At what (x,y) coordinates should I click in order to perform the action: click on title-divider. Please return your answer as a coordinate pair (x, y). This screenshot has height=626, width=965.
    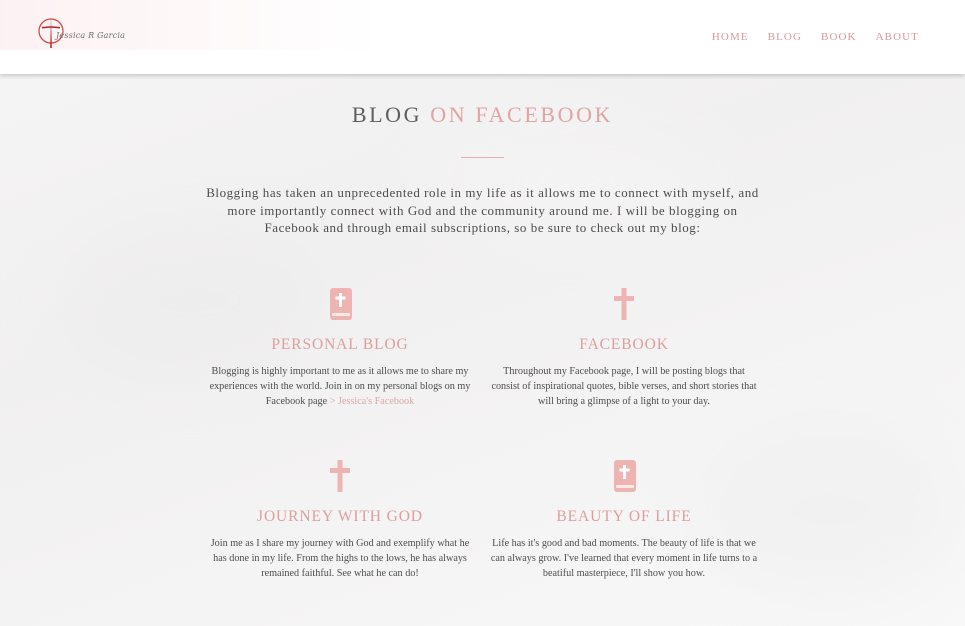
    Looking at the image, I should click on (482, 157).